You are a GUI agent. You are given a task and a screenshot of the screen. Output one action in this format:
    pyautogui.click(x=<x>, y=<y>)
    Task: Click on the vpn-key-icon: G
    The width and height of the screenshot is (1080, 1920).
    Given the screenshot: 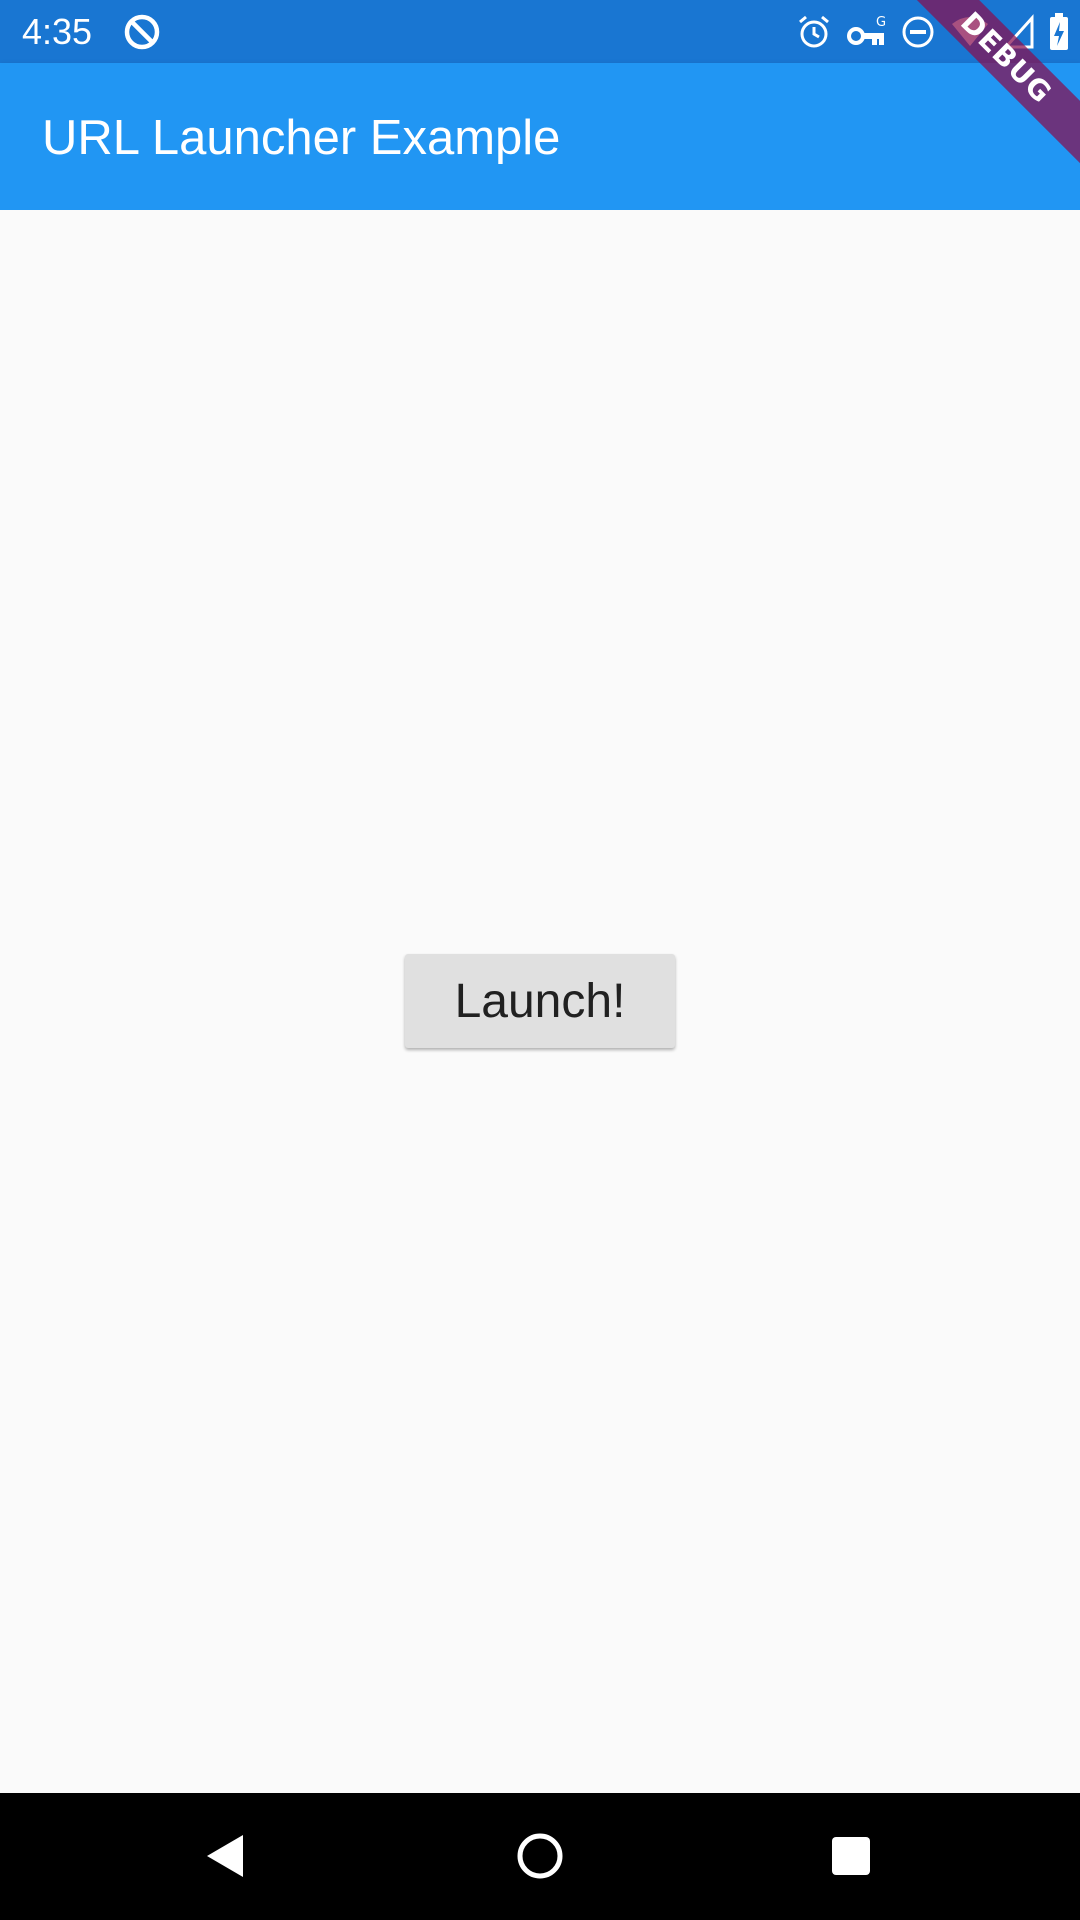 What is the action you would take?
    pyautogui.click(x=866, y=32)
    